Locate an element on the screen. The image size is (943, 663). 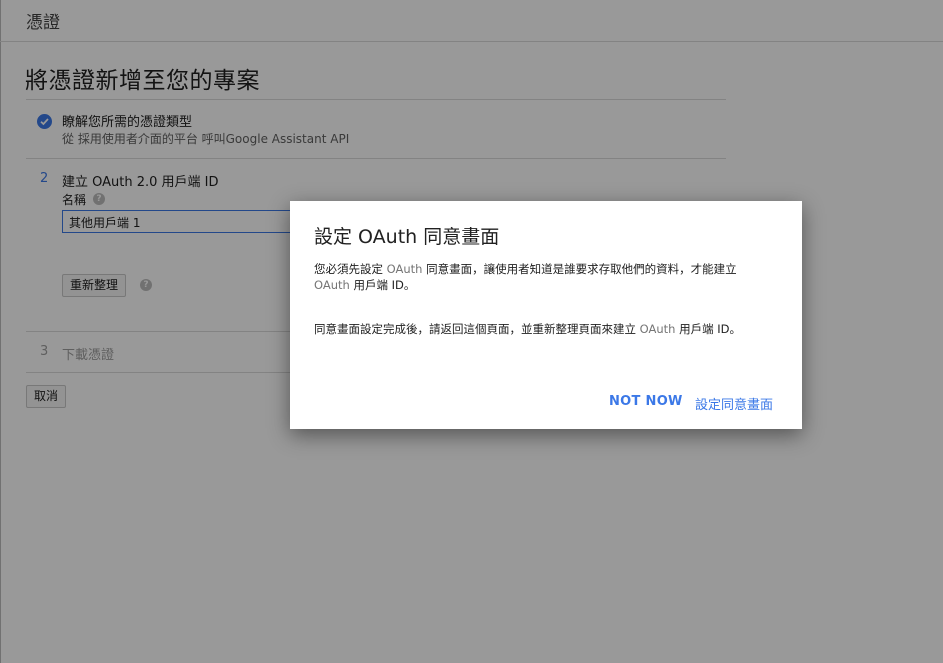
dialog-text: 同意畫面，讓使用者知道是誰要求存取他們的資料，才能建立 is located at coordinates (579, 269).